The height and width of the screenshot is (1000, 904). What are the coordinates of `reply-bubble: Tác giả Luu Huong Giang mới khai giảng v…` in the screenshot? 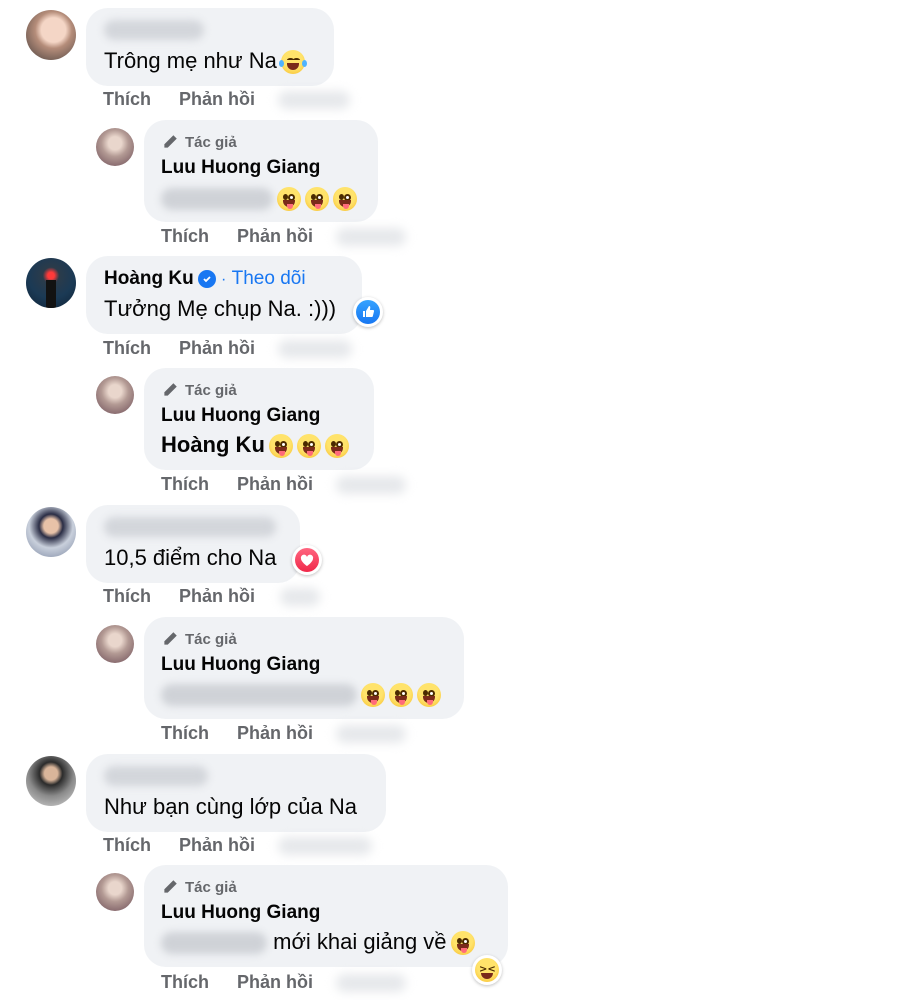 It's located at (326, 916).